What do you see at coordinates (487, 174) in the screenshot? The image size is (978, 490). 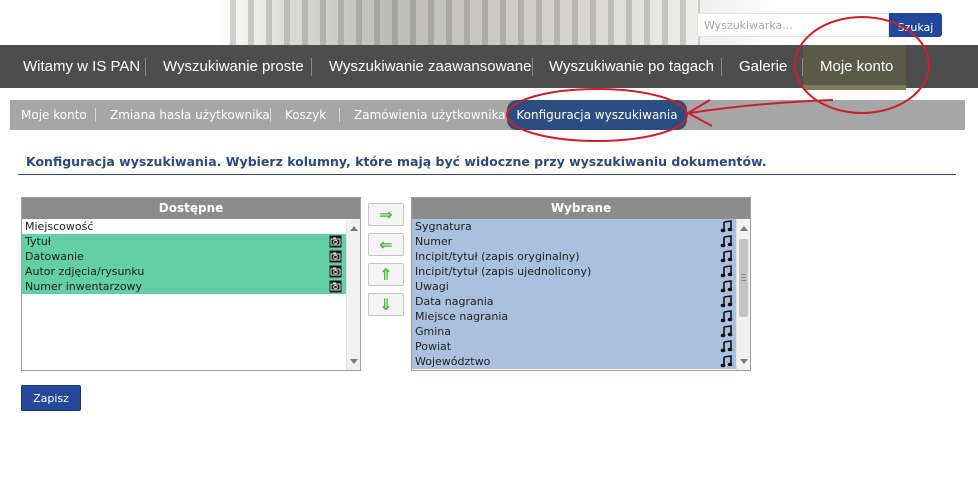 I see `title-divider` at bounding box center [487, 174].